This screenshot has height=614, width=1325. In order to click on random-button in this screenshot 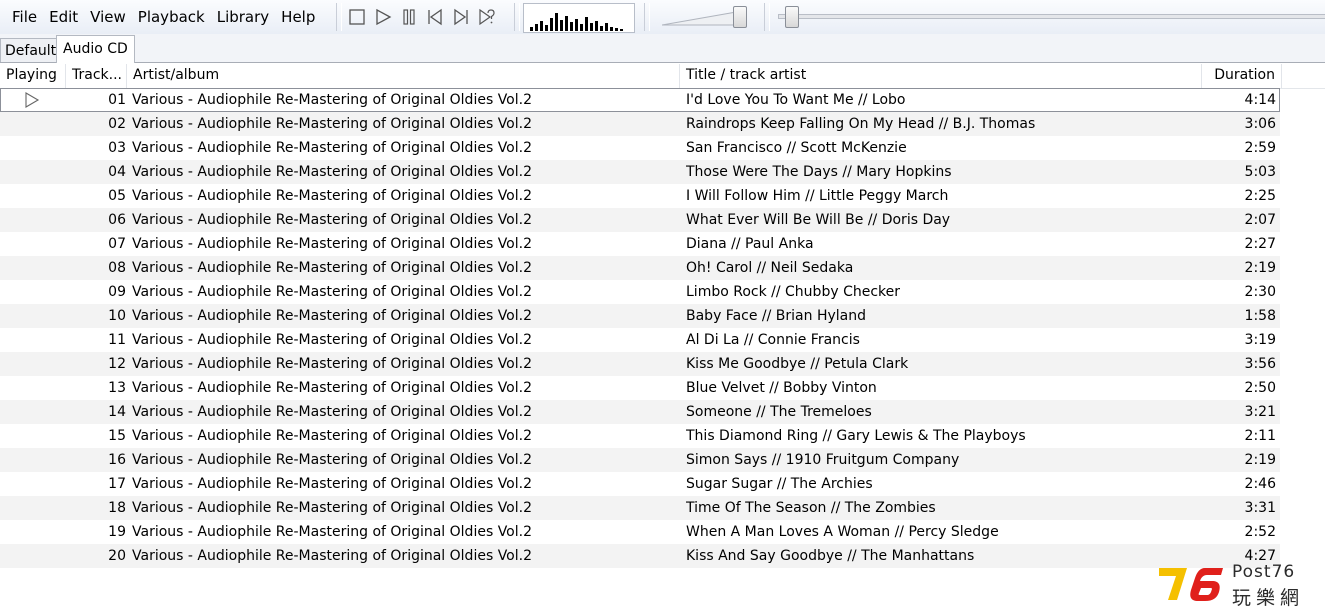, I will do `click(487, 17)`.